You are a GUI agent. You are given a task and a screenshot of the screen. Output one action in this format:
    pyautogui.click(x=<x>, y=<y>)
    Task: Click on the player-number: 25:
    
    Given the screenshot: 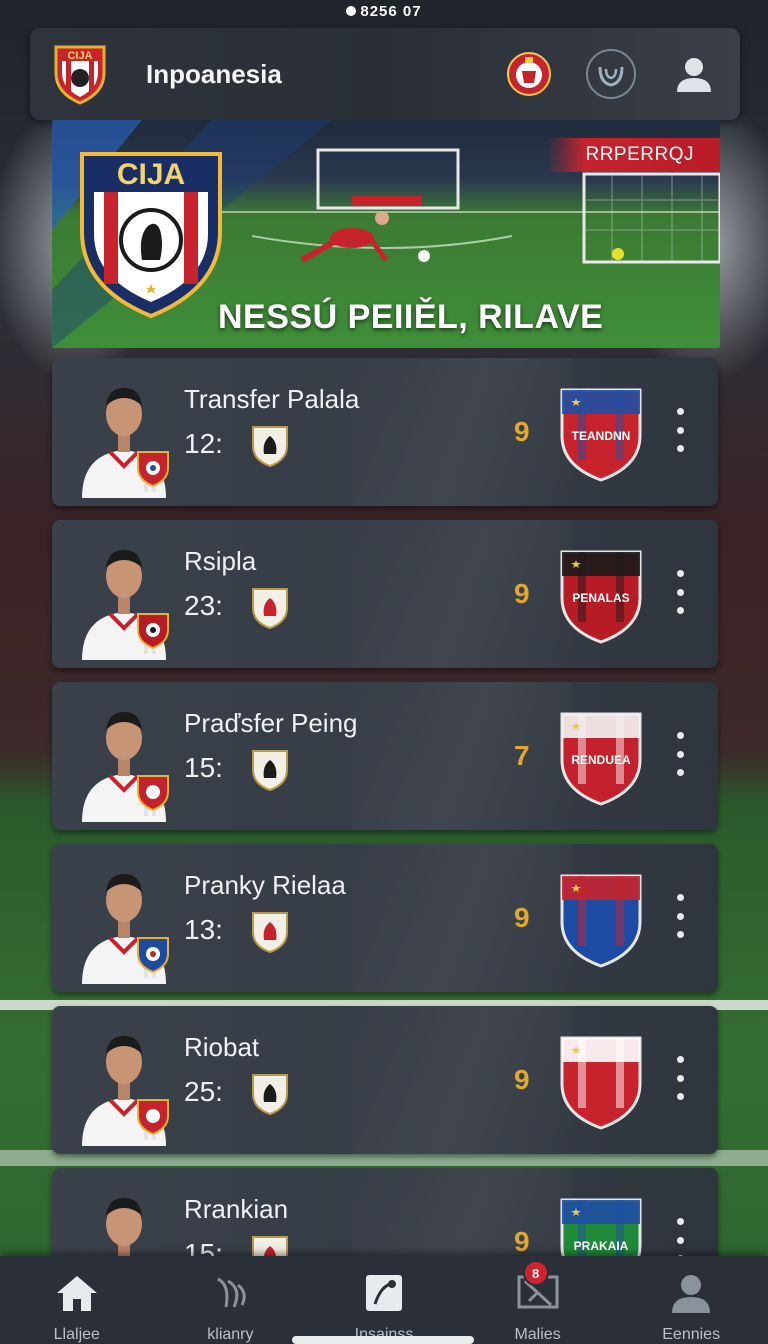 What is the action you would take?
    pyautogui.click(x=203, y=1091)
    